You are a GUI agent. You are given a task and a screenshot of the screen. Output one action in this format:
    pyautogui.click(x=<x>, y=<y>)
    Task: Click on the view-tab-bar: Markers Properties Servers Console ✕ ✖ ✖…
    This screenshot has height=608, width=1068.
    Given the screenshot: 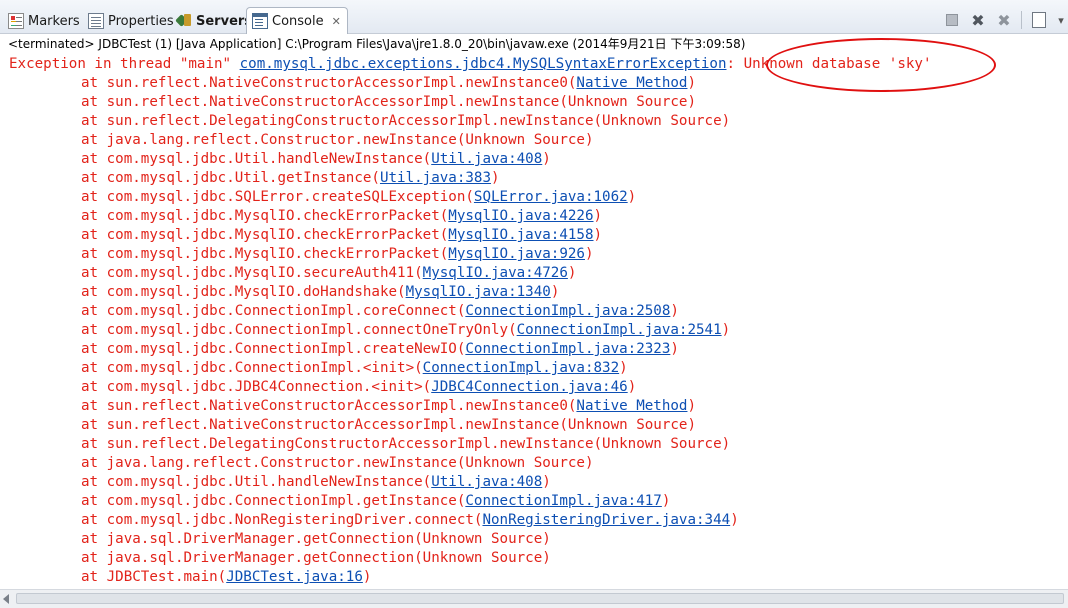 What is the action you would take?
    pyautogui.click(x=534, y=17)
    